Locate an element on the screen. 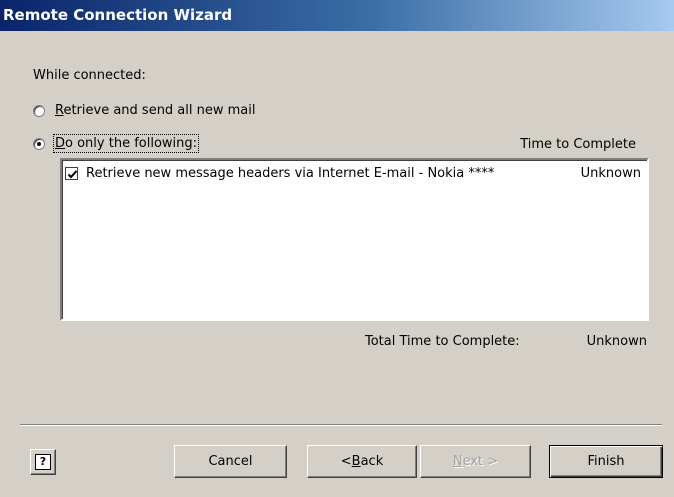 Image resolution: width=674 pixels, height=497 pixels. total-time-label: Total Time to Complete: is located at coordinates (442, 341).